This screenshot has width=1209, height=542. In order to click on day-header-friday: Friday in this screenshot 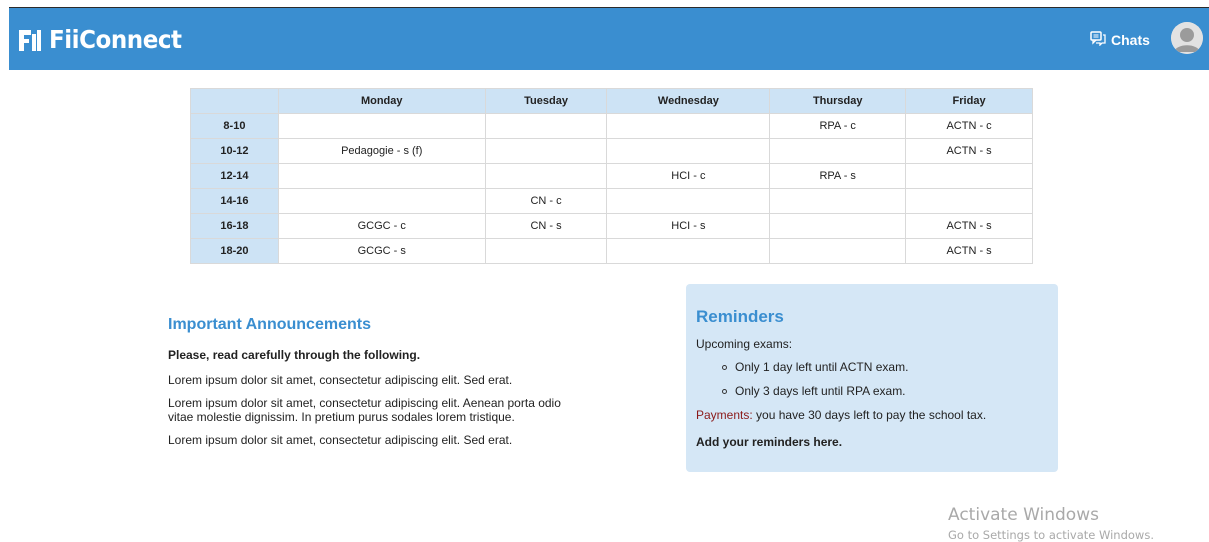, I will do `click(969, 101)`.